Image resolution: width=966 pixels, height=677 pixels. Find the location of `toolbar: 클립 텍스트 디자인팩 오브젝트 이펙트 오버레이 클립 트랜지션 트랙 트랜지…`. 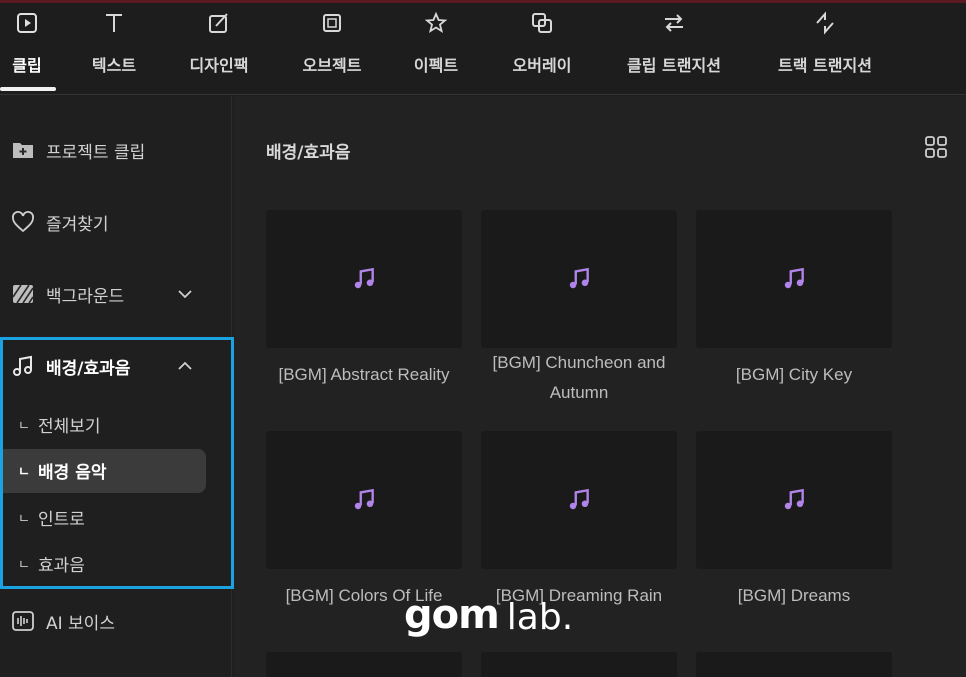

toolbar: 클립 텍스트 디자인팩 오브젝트 이펙트 오버레이 클립 트랜지션 트랙 트랜지… is located at coordinates (483, 49).